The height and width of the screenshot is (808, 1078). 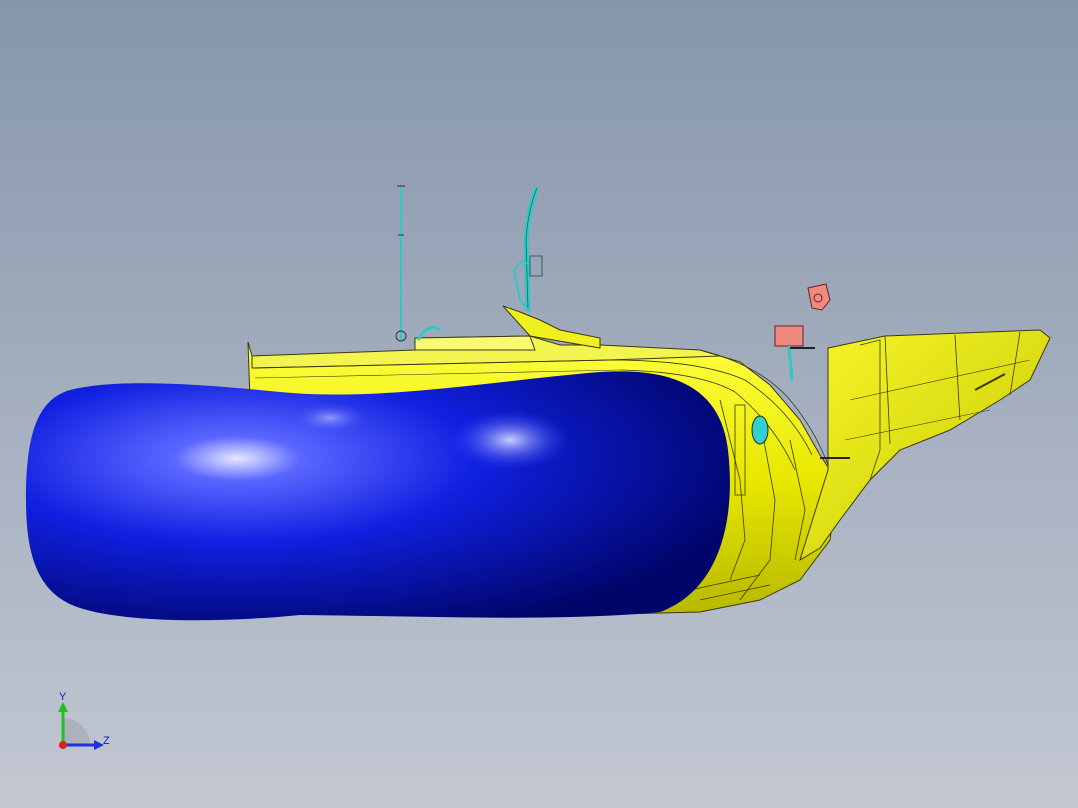 I want to click on bow-ramp, so click(x=925, y=445).